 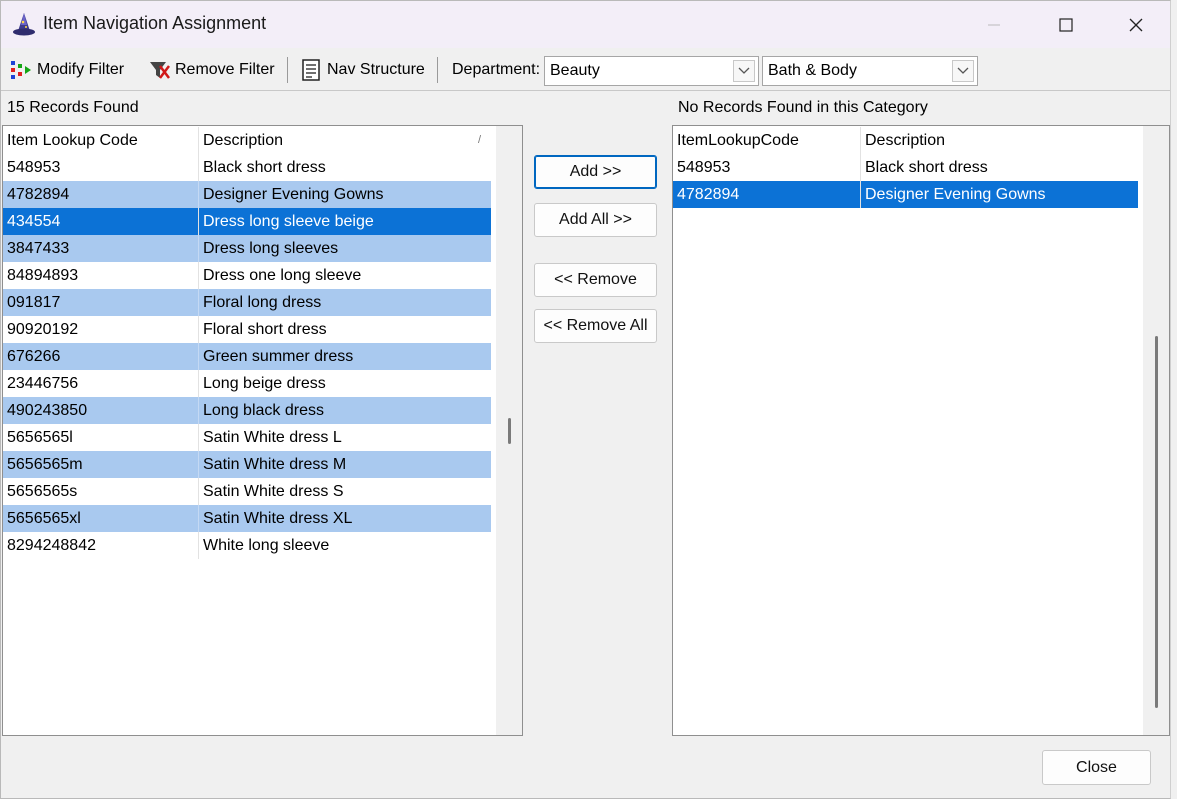 What do you see at coordinates (344, 383) in the screenshot?
I see `description-cell: Long beige dress` at bounding box center [344, 383].